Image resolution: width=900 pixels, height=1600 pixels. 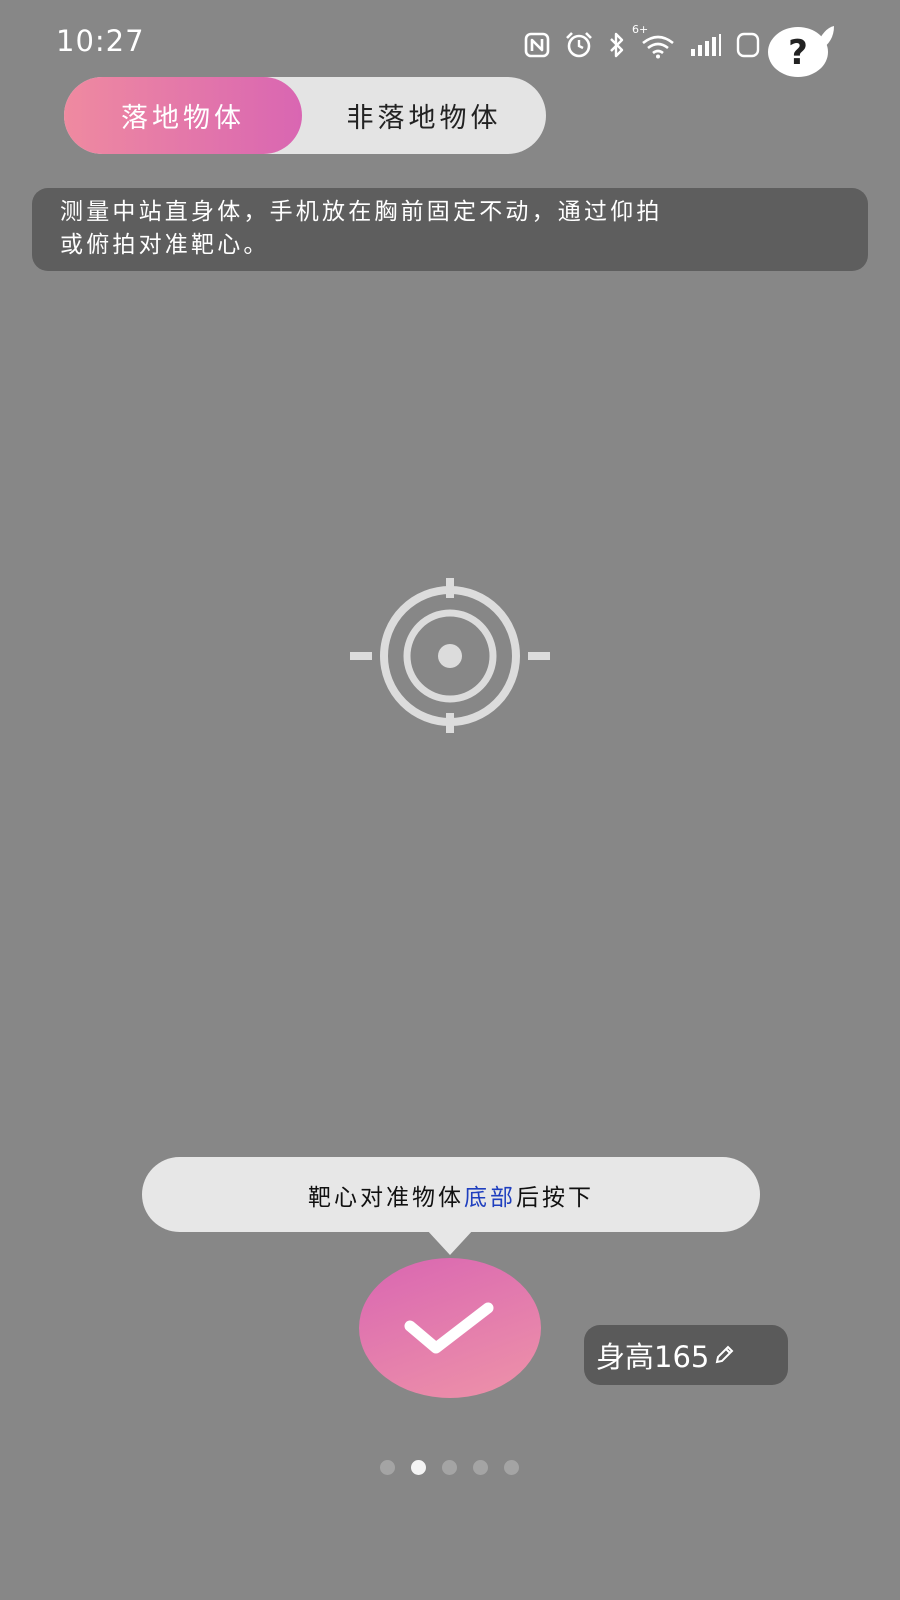 I want to click on bluetooth-icon, so click(x=617, y=45).